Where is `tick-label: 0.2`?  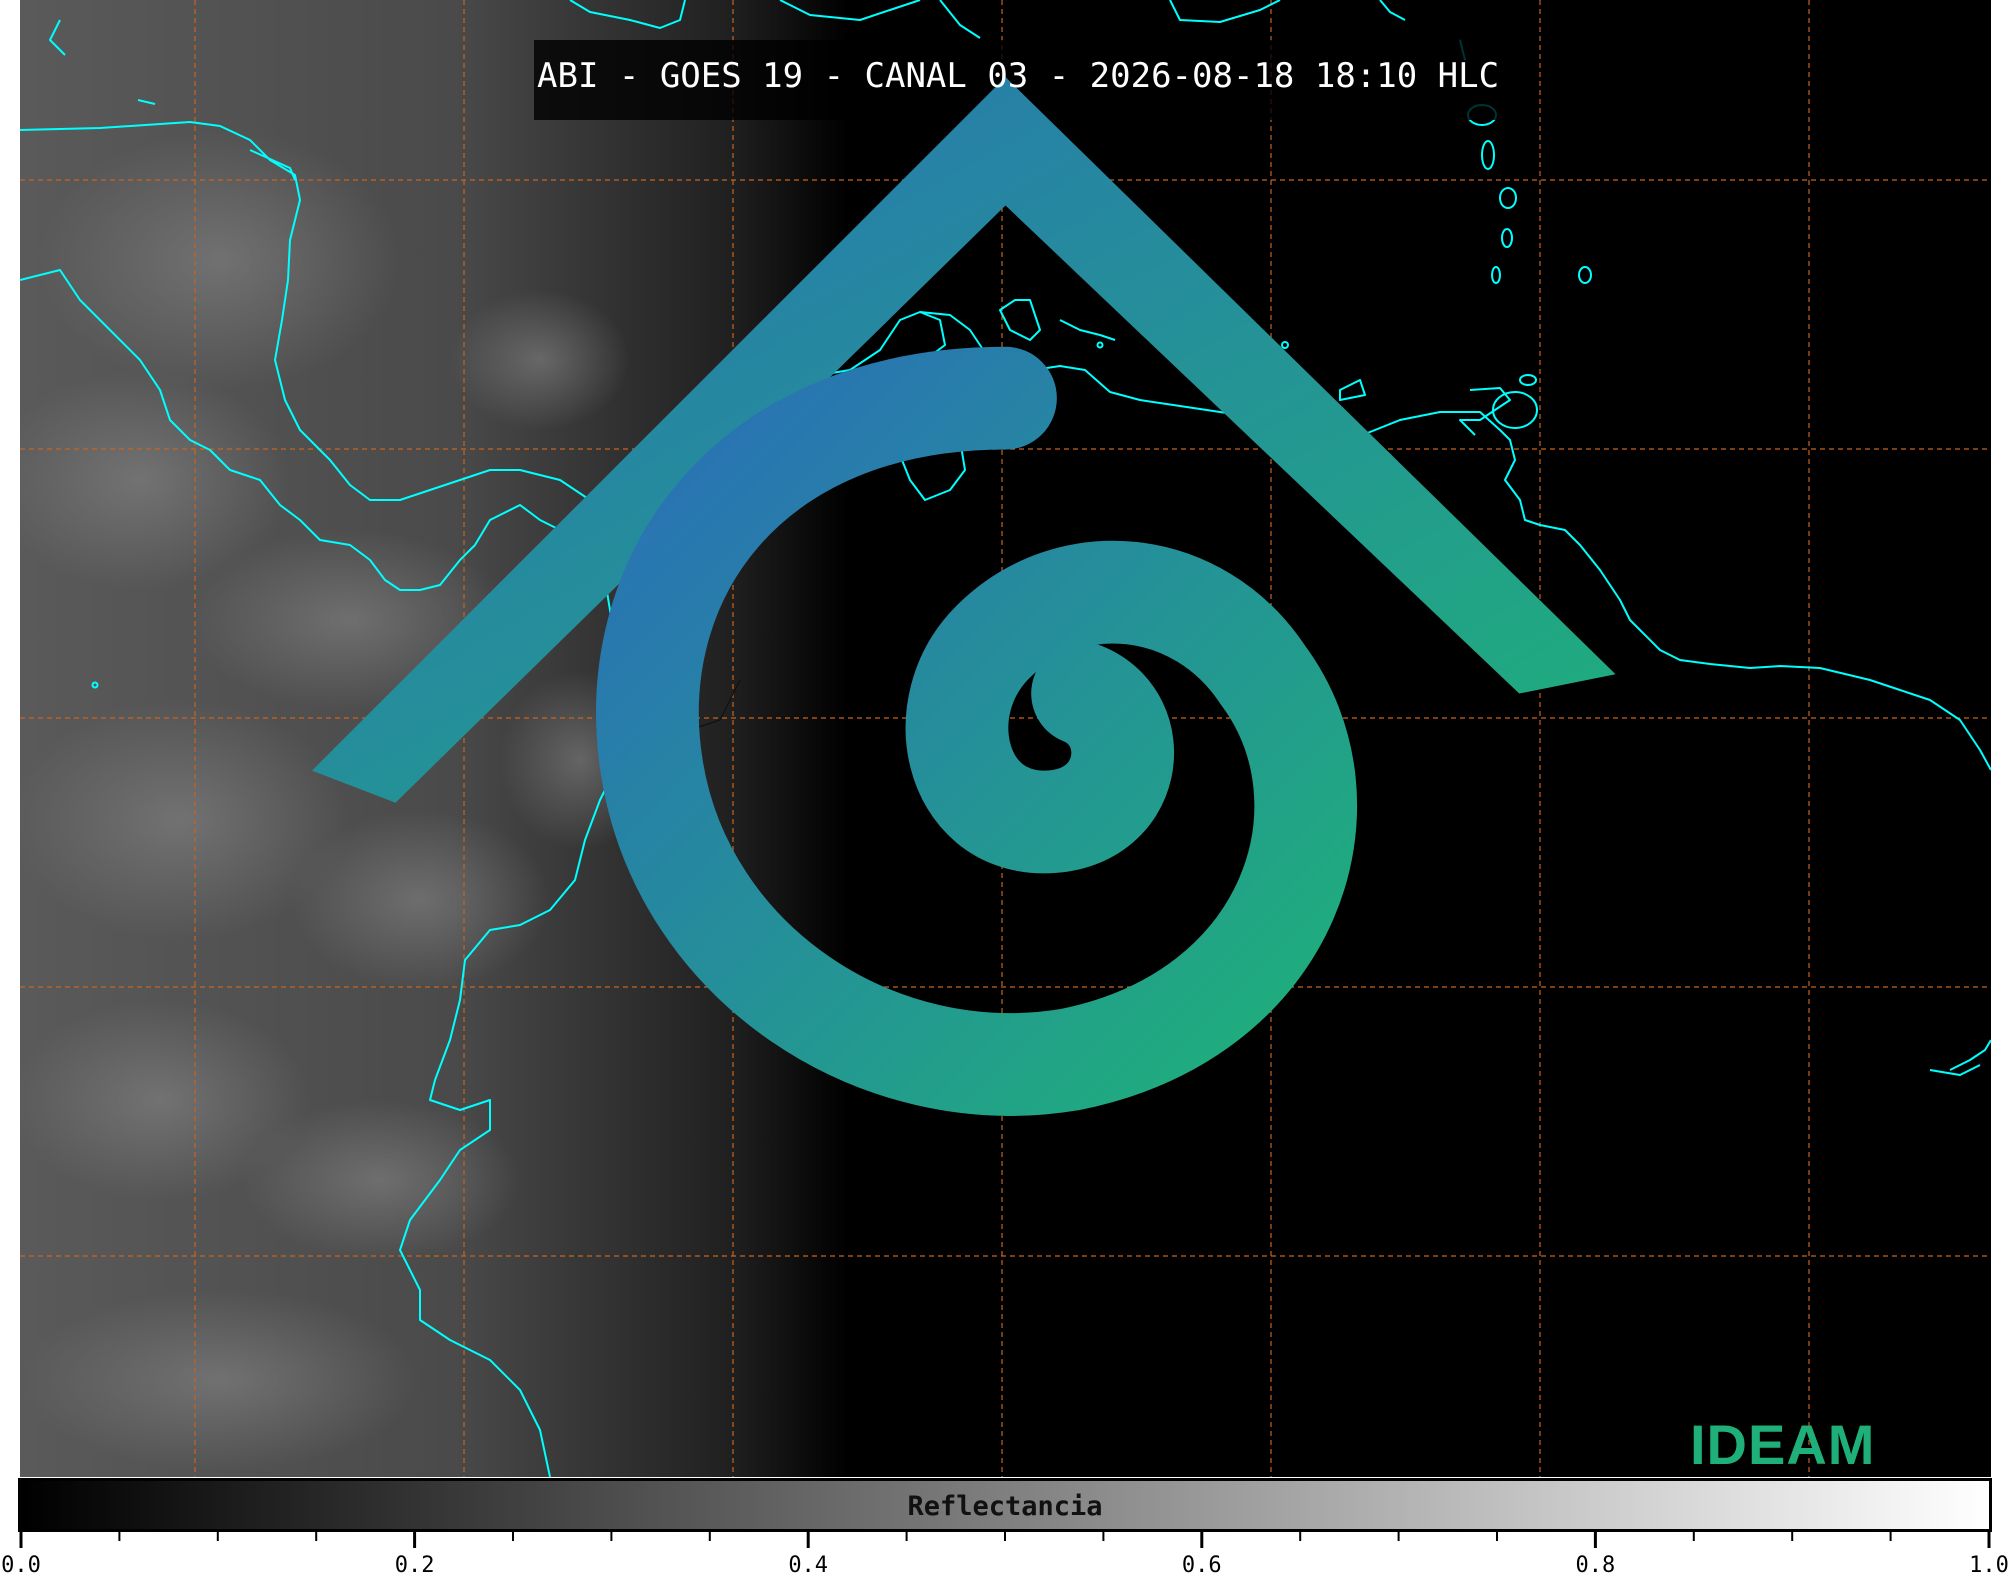
tick-label: 0.2 is located at coordinates (414, 1565).